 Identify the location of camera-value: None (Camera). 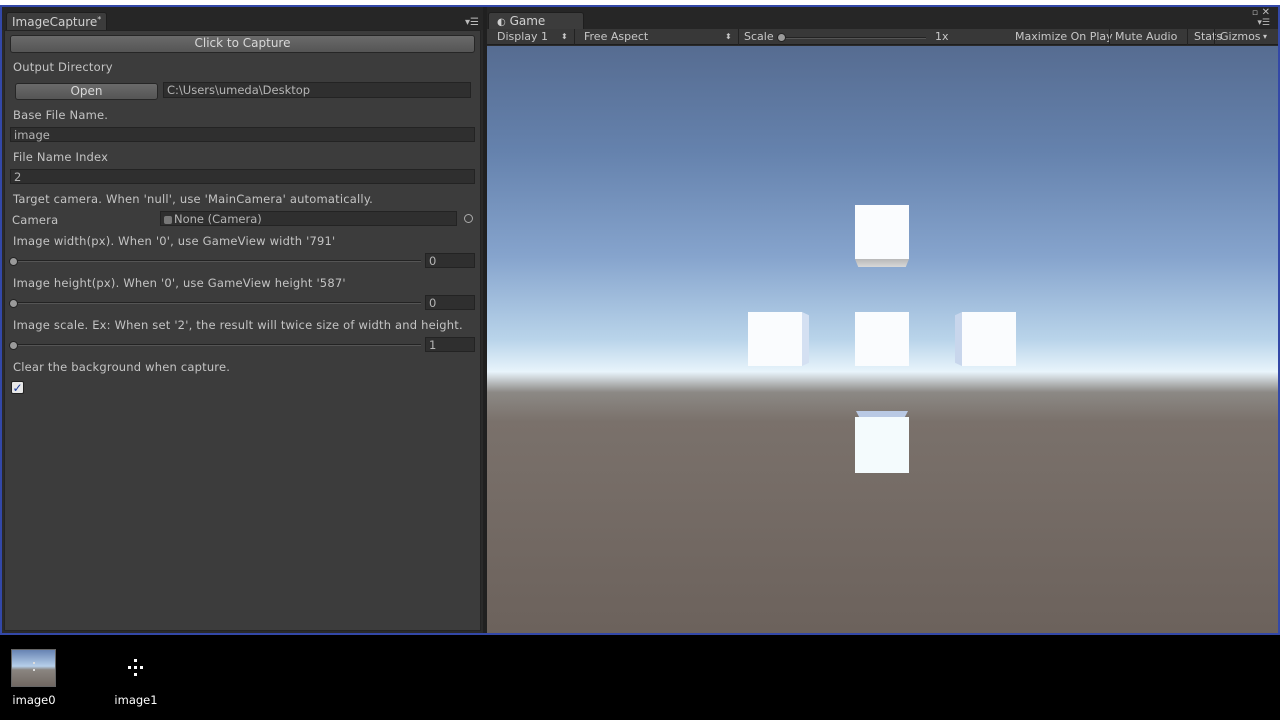
(218, 219).